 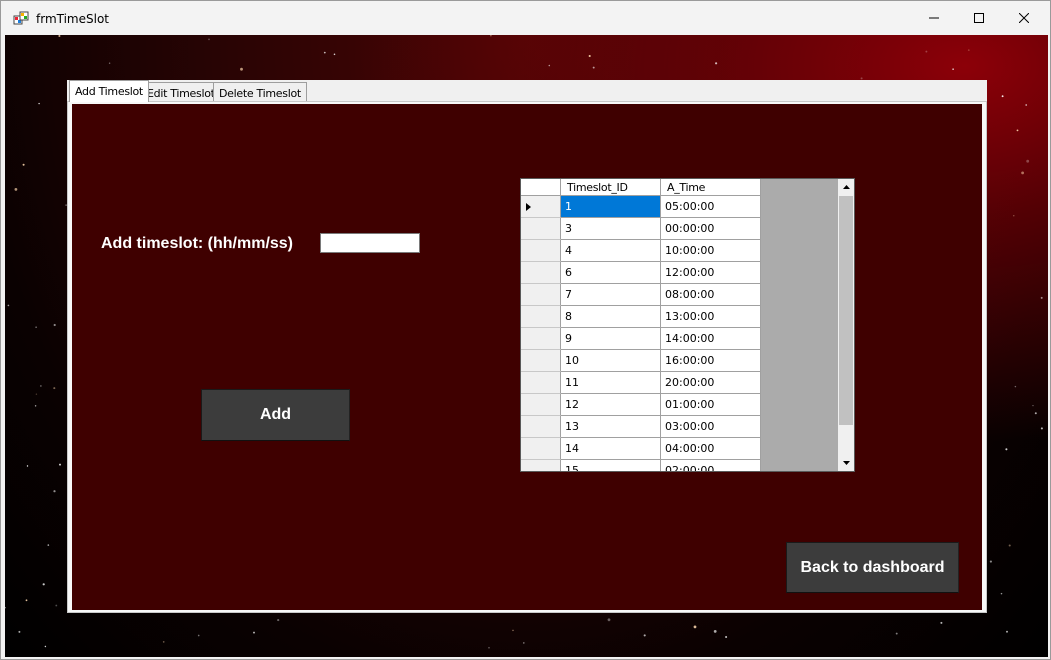 I want to click on grid-vertical-scrollbar, so click(x=846, y=325).